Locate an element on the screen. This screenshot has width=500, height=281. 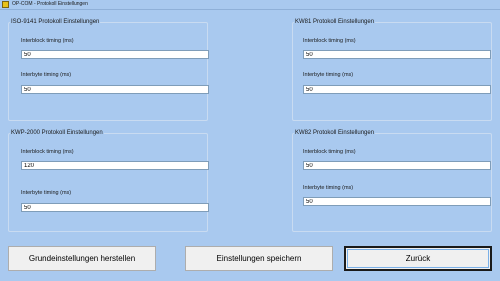
save-settings-button: Einstellungen speichern is located at coordinates (259, 258).